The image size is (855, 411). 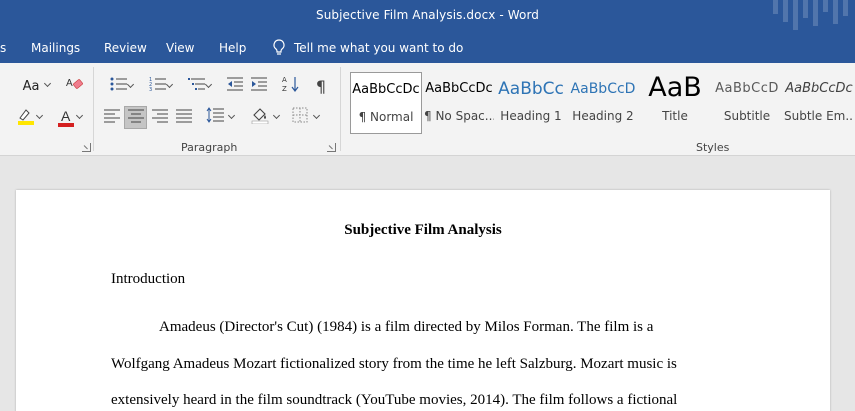 I want to click on styles-group-label: Styles, so click(x=713, y=147).